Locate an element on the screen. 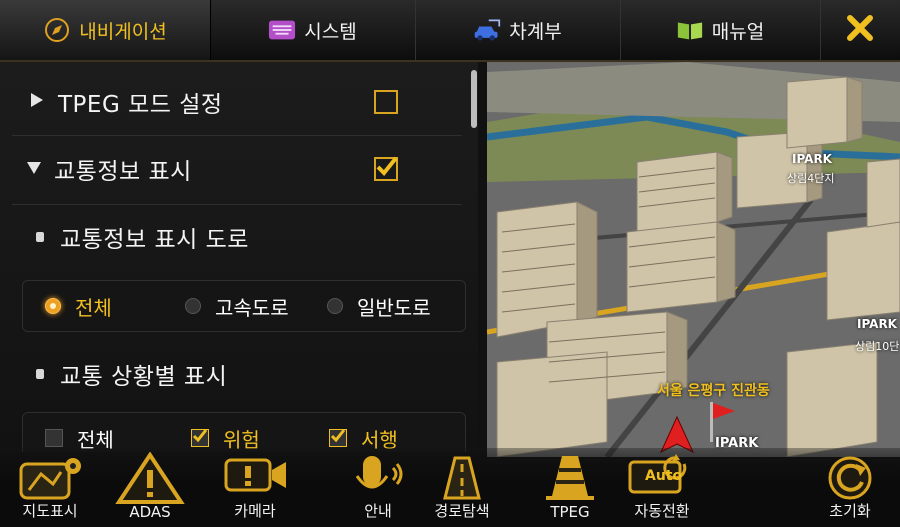 This screenshot has width=900, height=527. traffic-info-road-row: 교통정보 표시 도로 is located at coordinates (235, 237).